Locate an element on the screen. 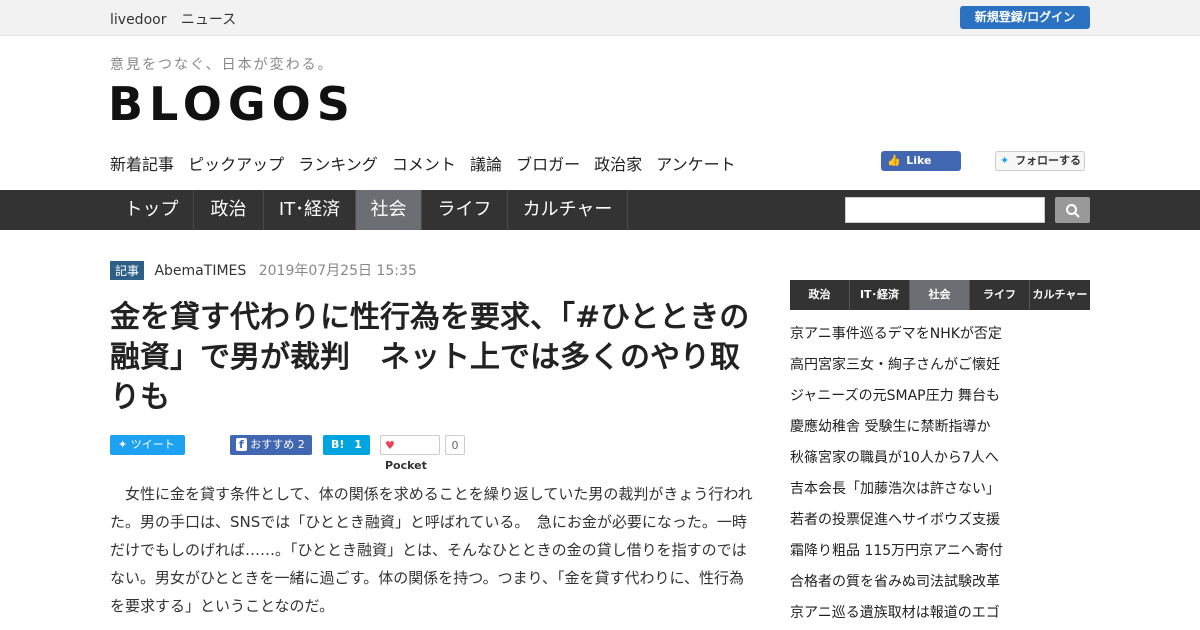 This screenshot has width=1200, height=630. list-item: 京アニ事件巡るデマをNHKが否定 is located at coordinates (940, 335).